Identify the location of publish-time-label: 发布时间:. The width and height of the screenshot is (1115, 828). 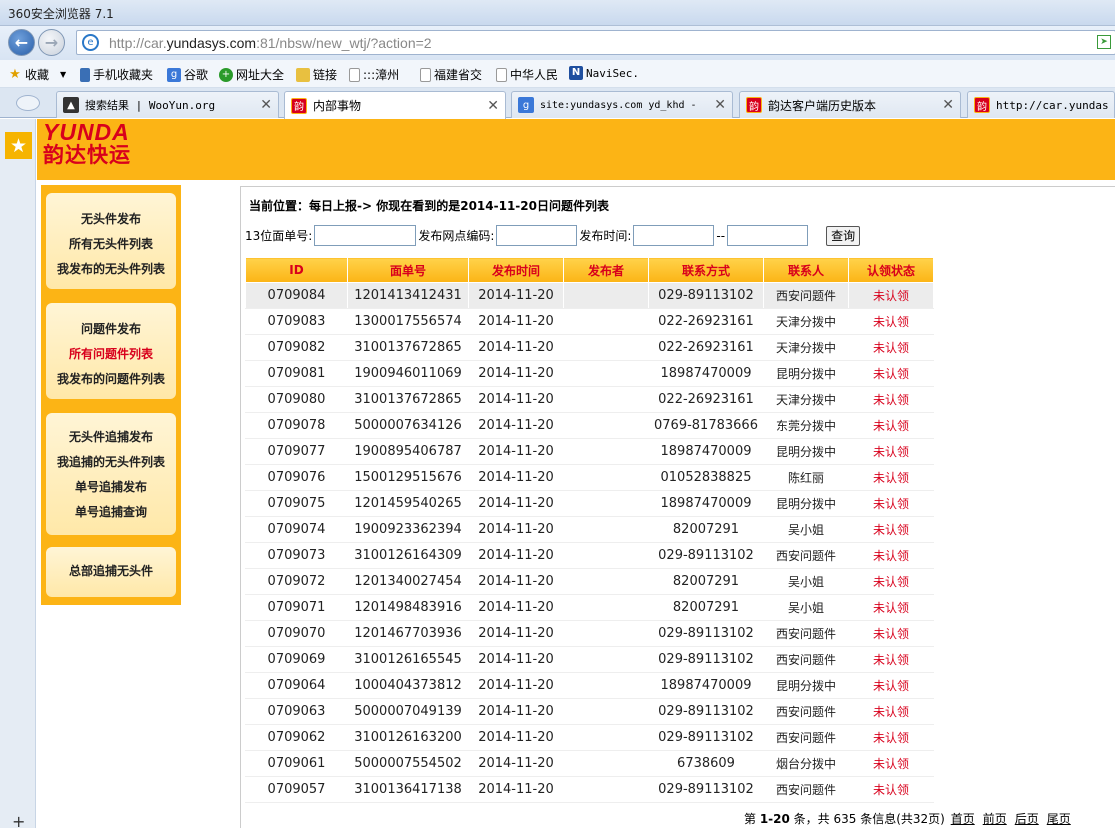
(605, 236).